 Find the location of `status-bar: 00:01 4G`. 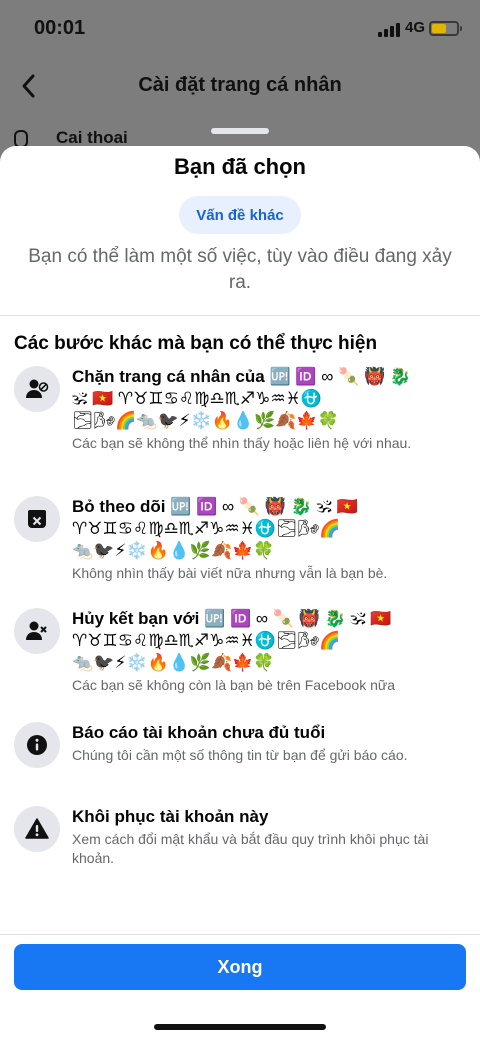

status-bar: 00:01 4G is located at coordinates (240, 28).